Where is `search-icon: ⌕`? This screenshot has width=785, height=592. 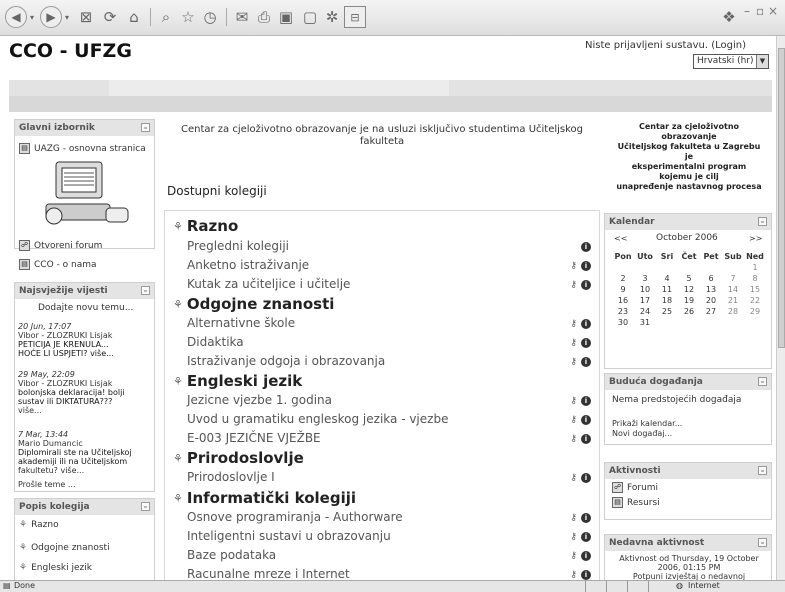
search-icon: ⌕ is located at coordinates (166, 17).